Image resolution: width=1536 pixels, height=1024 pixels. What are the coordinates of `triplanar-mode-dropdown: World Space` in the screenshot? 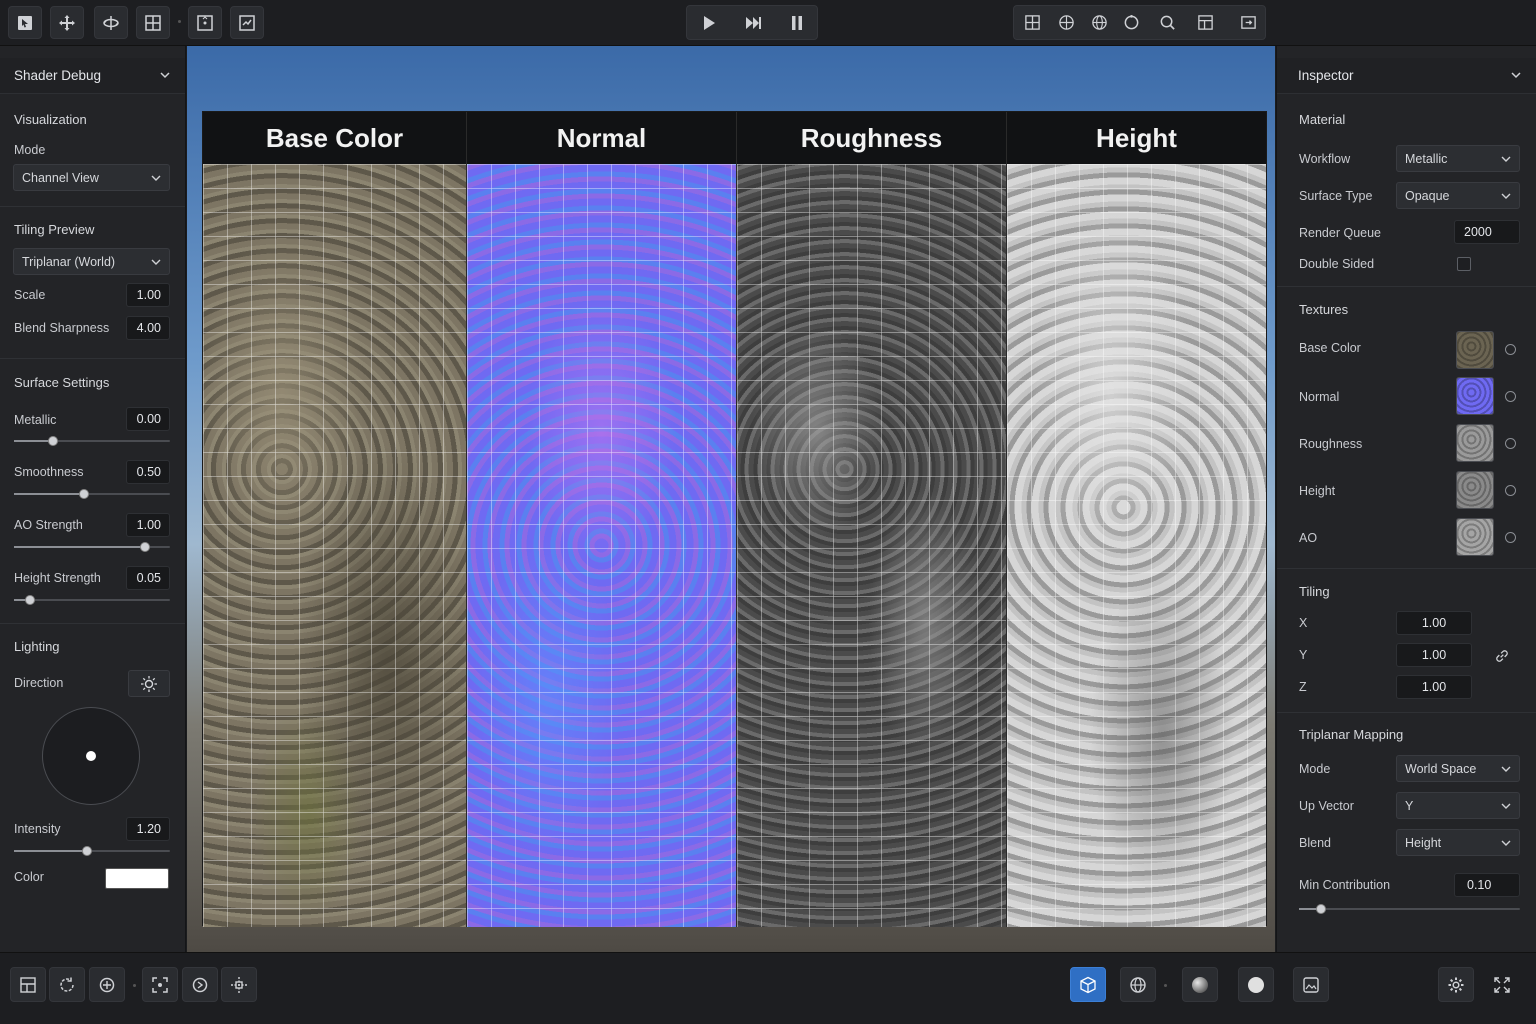 It's located at (1458, 768).